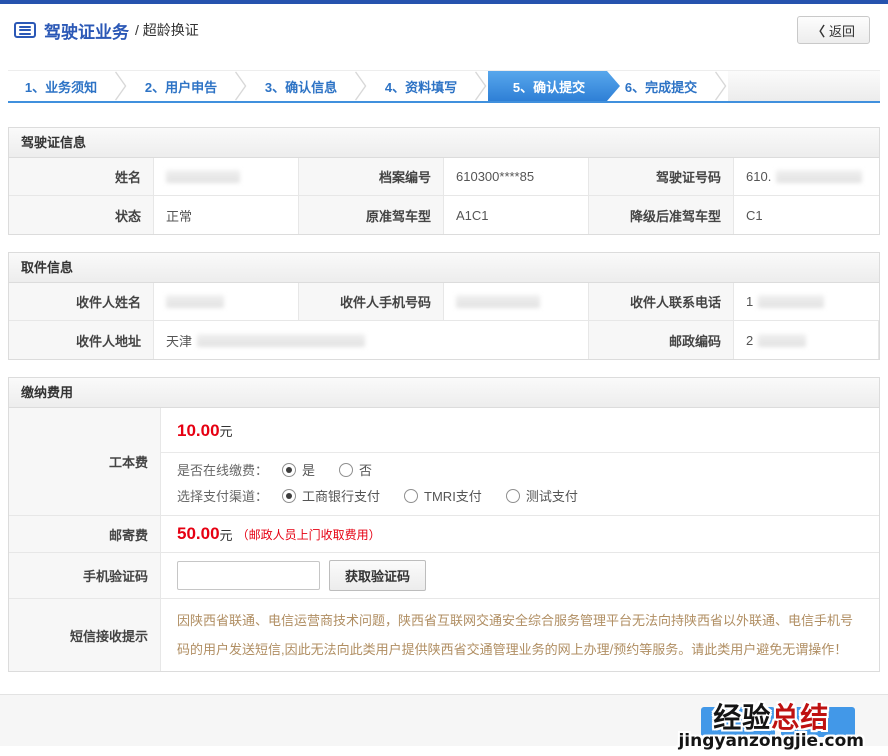  What do you see at coordinates (81, 215) in the screenshot?
I see `status-label: 状态` at bounding box center [81, 215].